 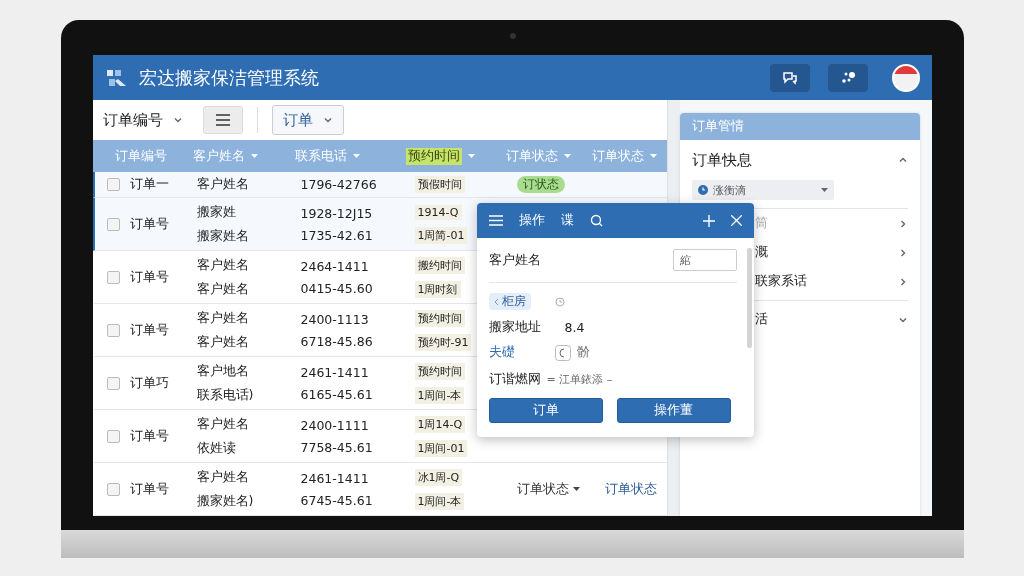 I want to click on back-chevron-icon, so click(x=496, y=301).